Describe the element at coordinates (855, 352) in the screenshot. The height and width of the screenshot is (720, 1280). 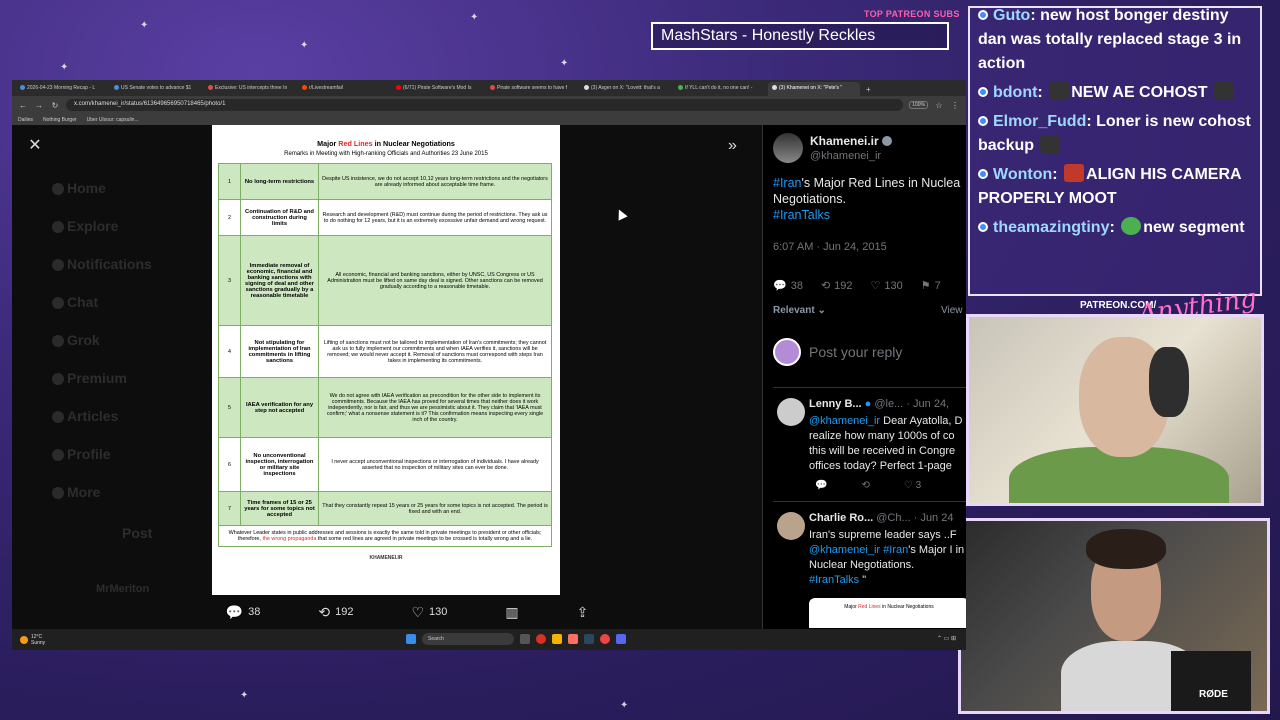
I see `reply-input: Post your reply` at that location.